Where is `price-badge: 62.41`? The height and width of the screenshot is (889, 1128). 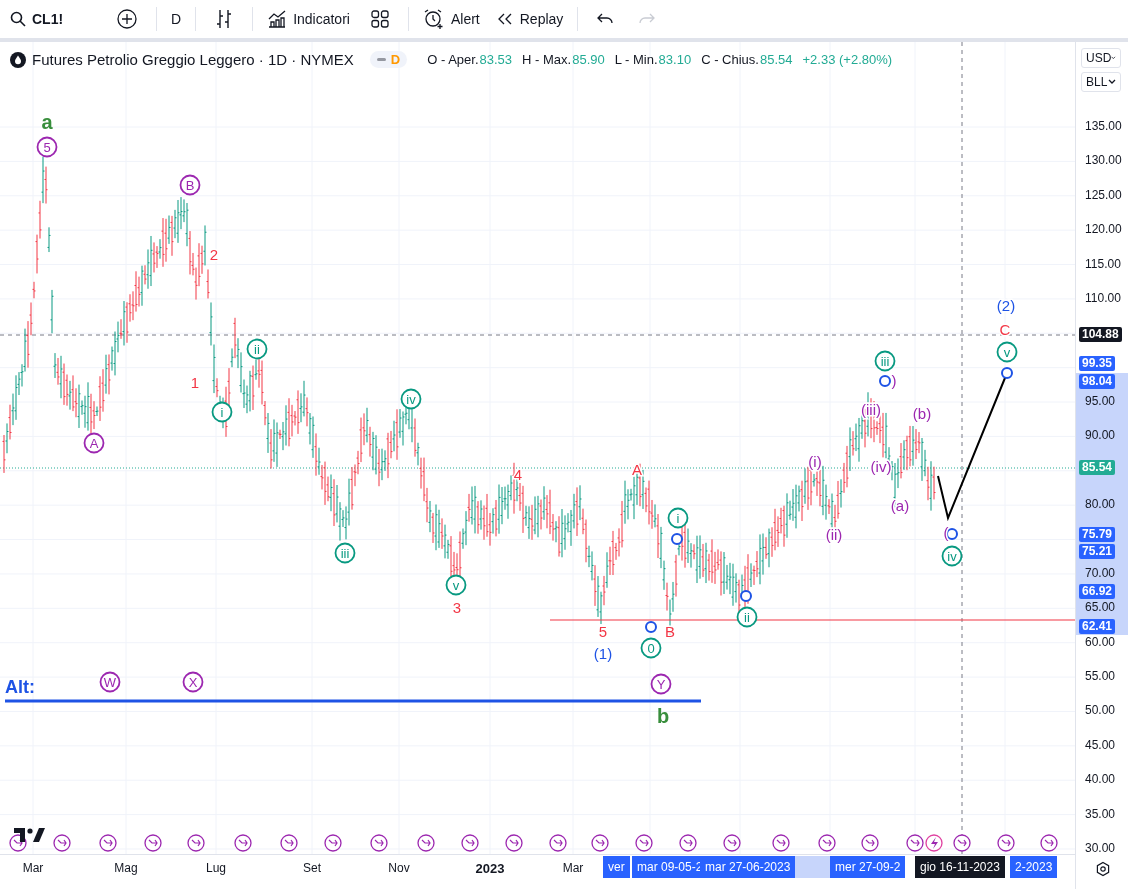 price-badge: 62.41 is located at coordinates (1097, 626).